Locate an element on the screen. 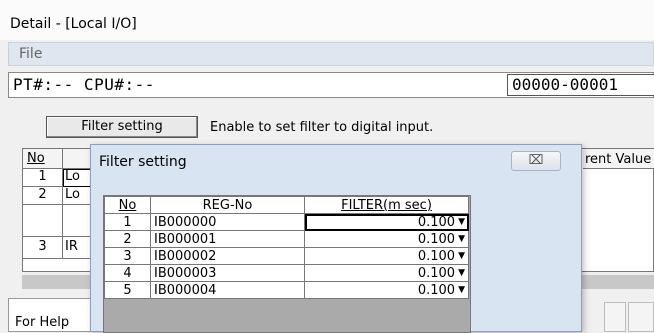 The height and width of the screenshot is (333, 654). row-reg-no: IB000001 is located at coordinates (227, 239).